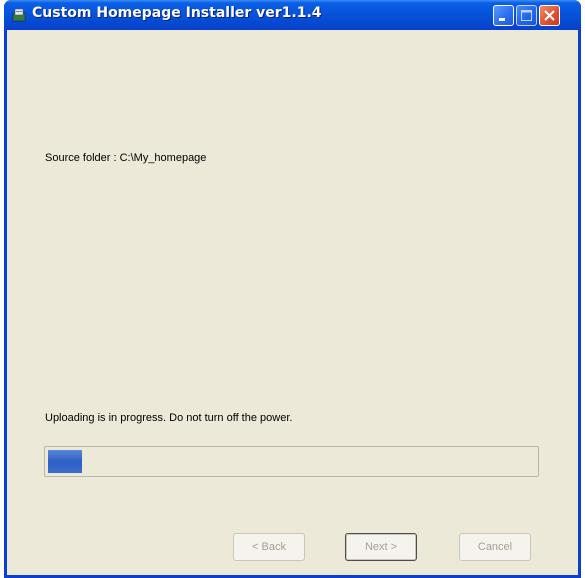 This screenshot has height=578, width=585. Describe the element at coordinates (503, 15) in the screenshot. I see `minimize-button` at that location.